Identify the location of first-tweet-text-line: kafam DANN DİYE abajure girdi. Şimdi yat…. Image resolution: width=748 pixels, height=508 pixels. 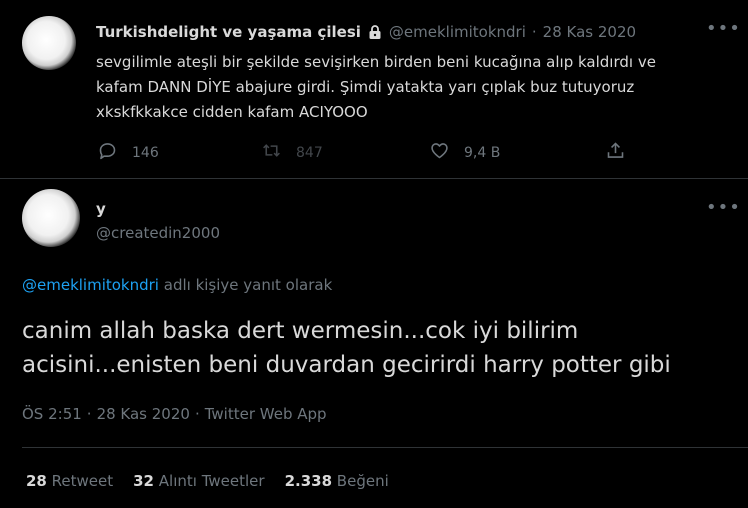
(365, 87).